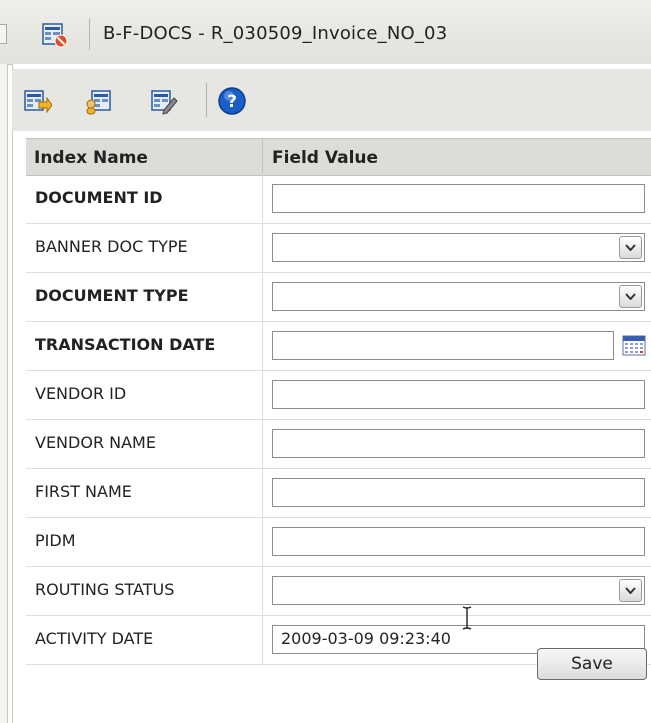 This screenshot has height=723, width=651. Describe the element at coordinates (94, 638) in the screenshot. I see `label-activity-date: ACTIVITY DATE` at that location.